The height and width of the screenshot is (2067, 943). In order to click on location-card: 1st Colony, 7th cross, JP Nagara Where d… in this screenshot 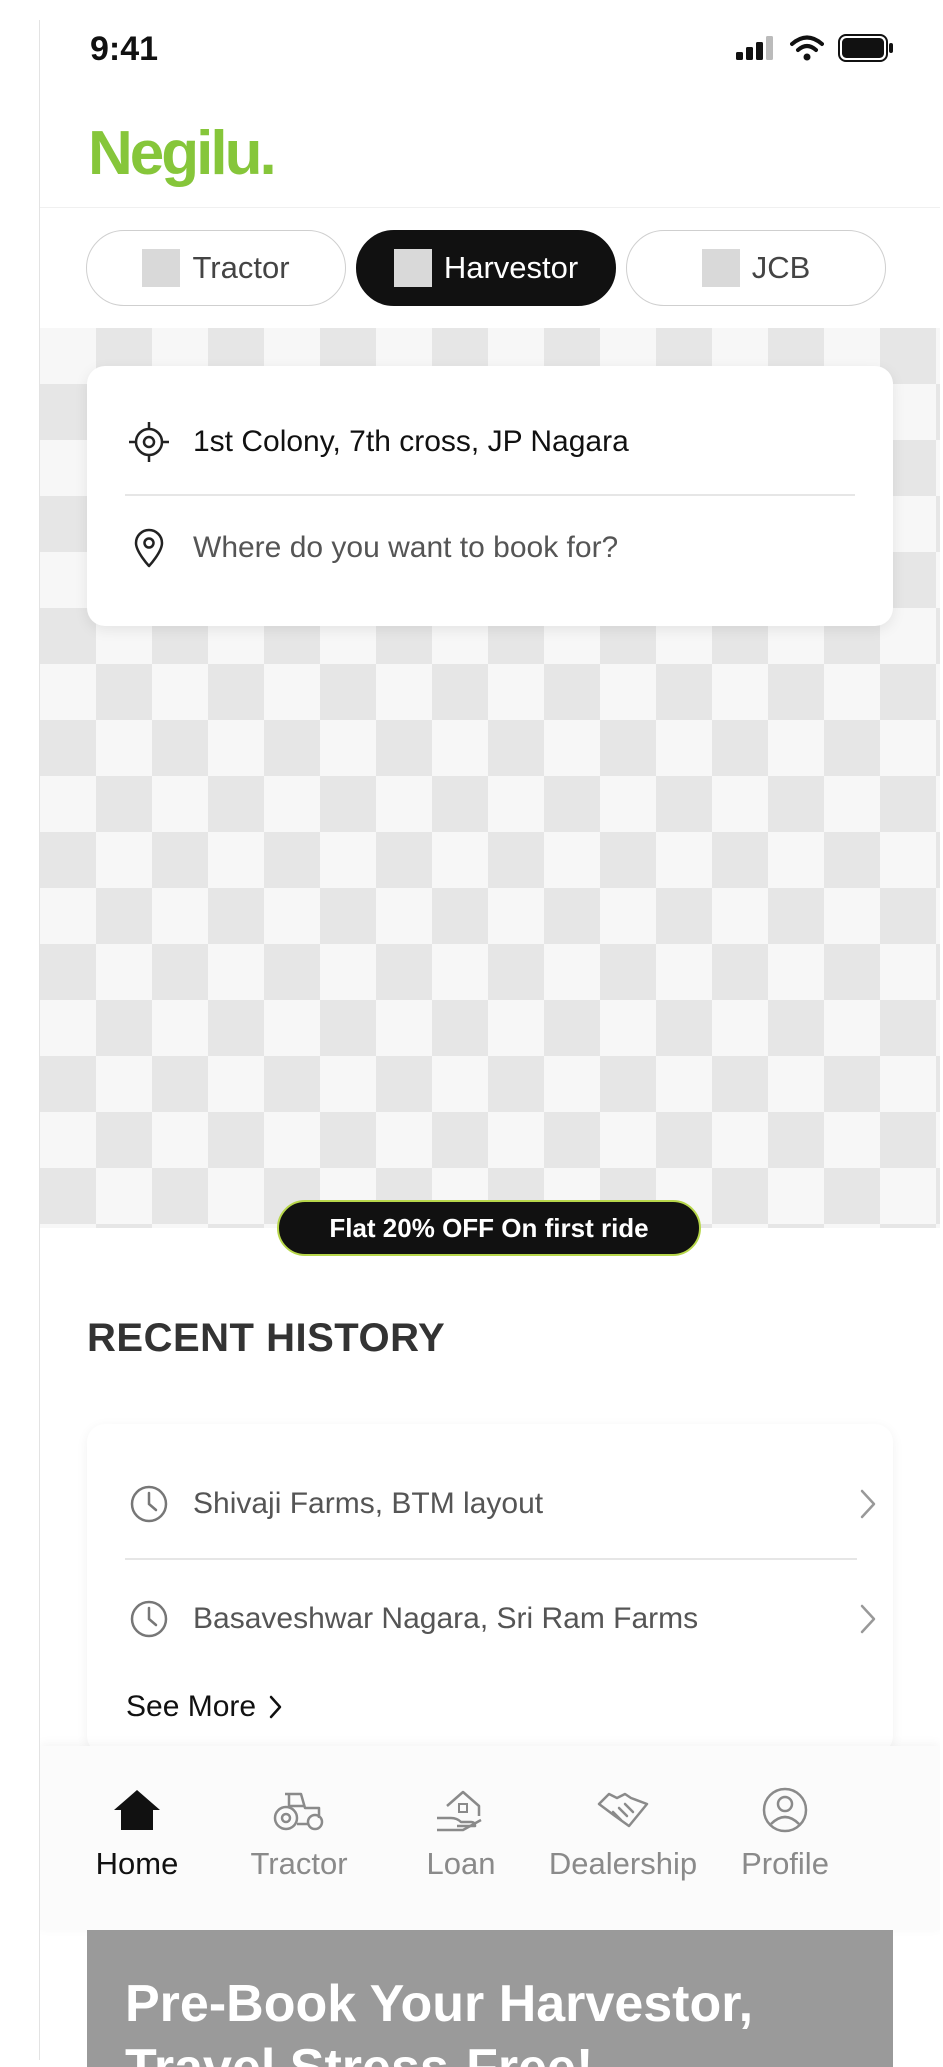, I will do `click(490, 496)`.